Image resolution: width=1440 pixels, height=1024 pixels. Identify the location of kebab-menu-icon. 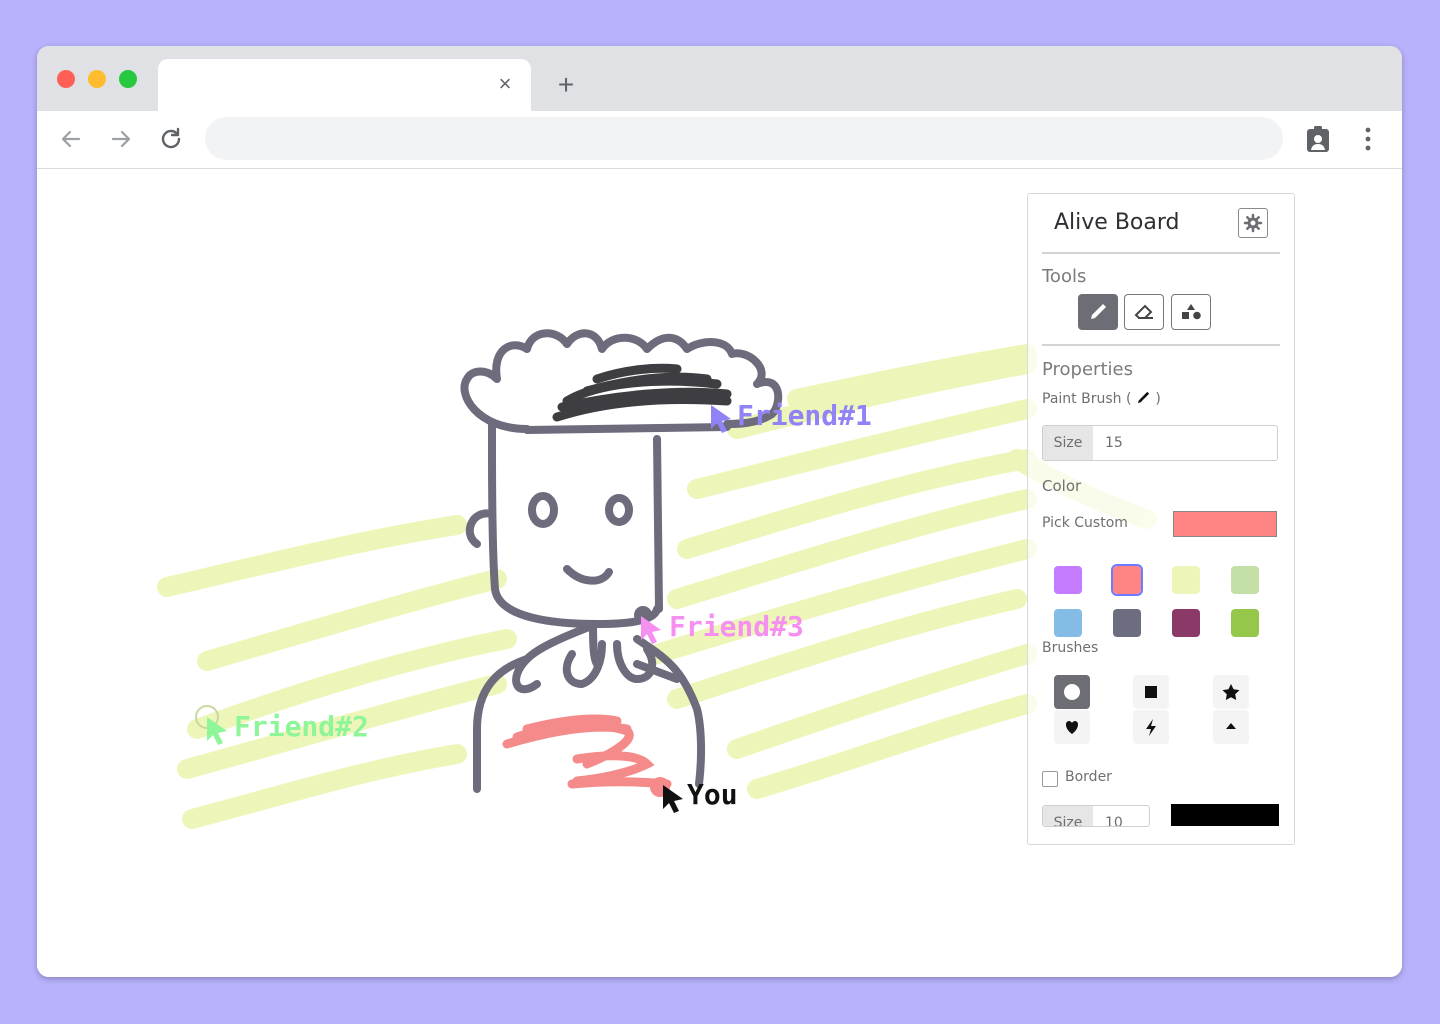
(1368, 139).